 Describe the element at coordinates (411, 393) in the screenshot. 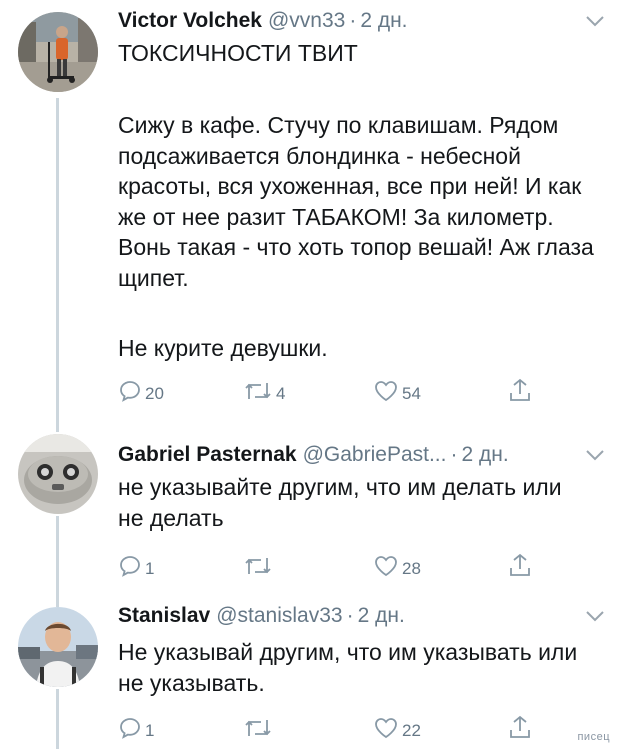

I see `like-count: 54` at that location.